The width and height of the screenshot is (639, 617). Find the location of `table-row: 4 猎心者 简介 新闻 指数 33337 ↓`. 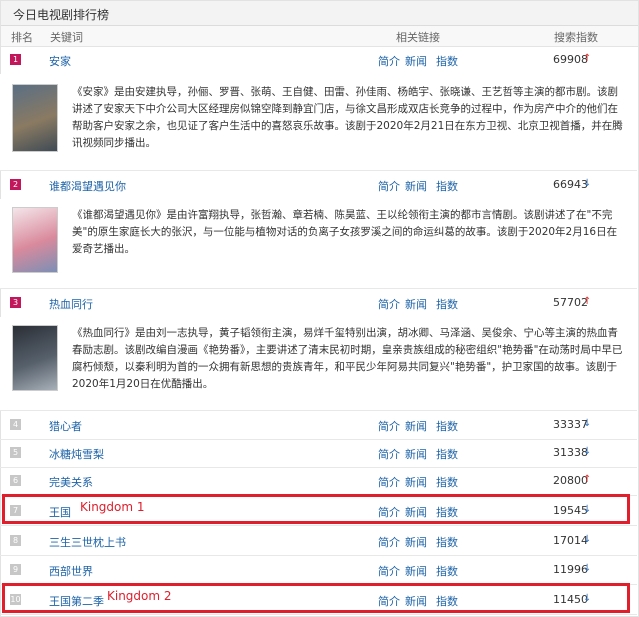

table-row: 4 猎心者 简介 新闻 指数 33337 ↓ is located at coordinates (318, 425).